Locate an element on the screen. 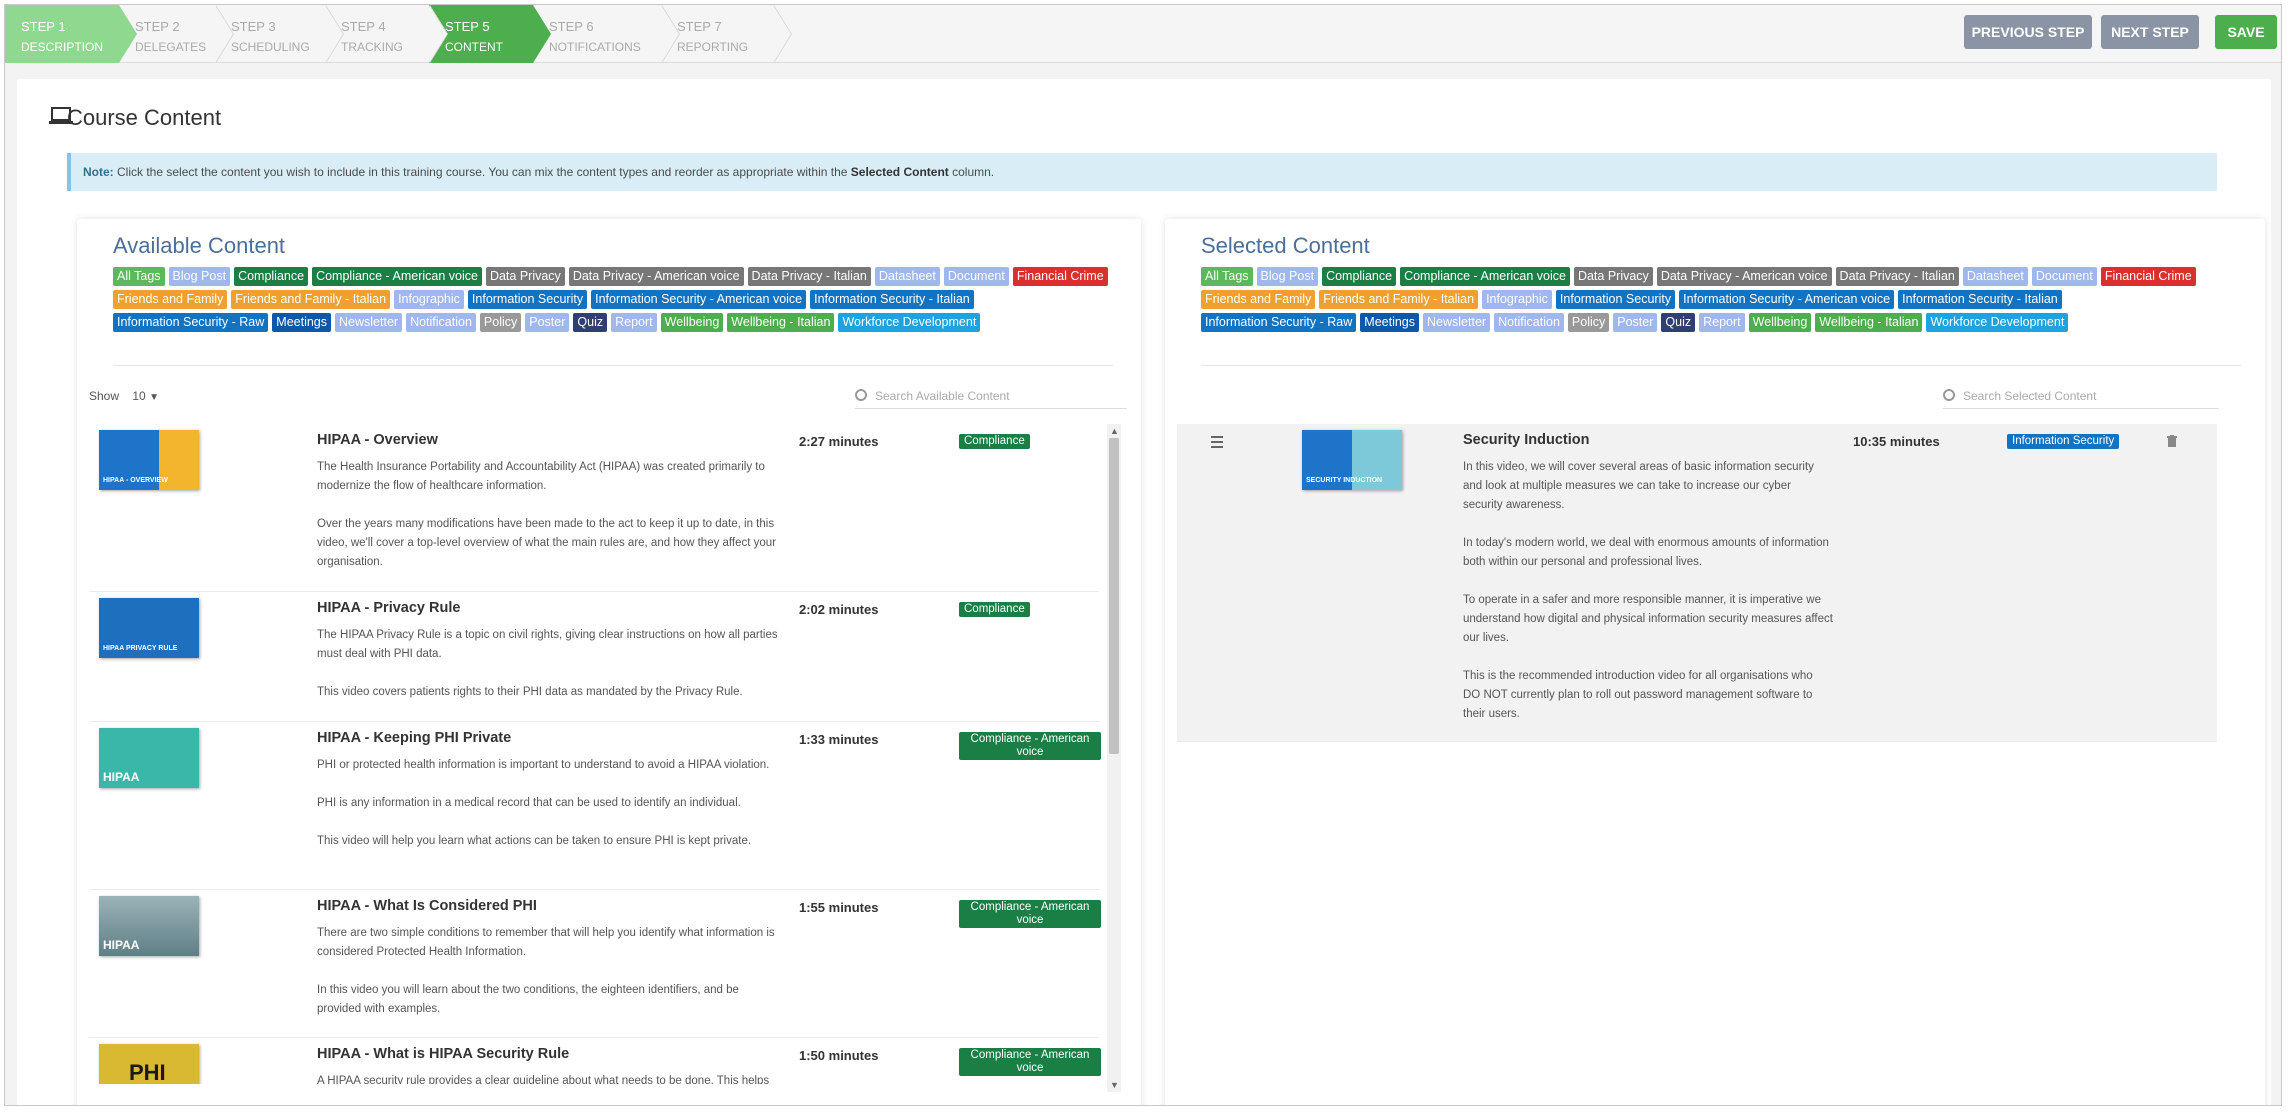 The height and width of the screenshot is (1112, 2288). step-label: NOTIFICATIONS is located at coordinates (595, 47).